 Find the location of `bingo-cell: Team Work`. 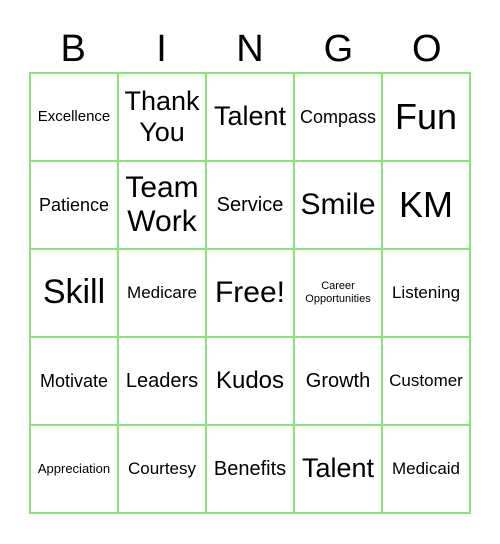

bingo-cell: Team Work is located at coordinates (163, 206).